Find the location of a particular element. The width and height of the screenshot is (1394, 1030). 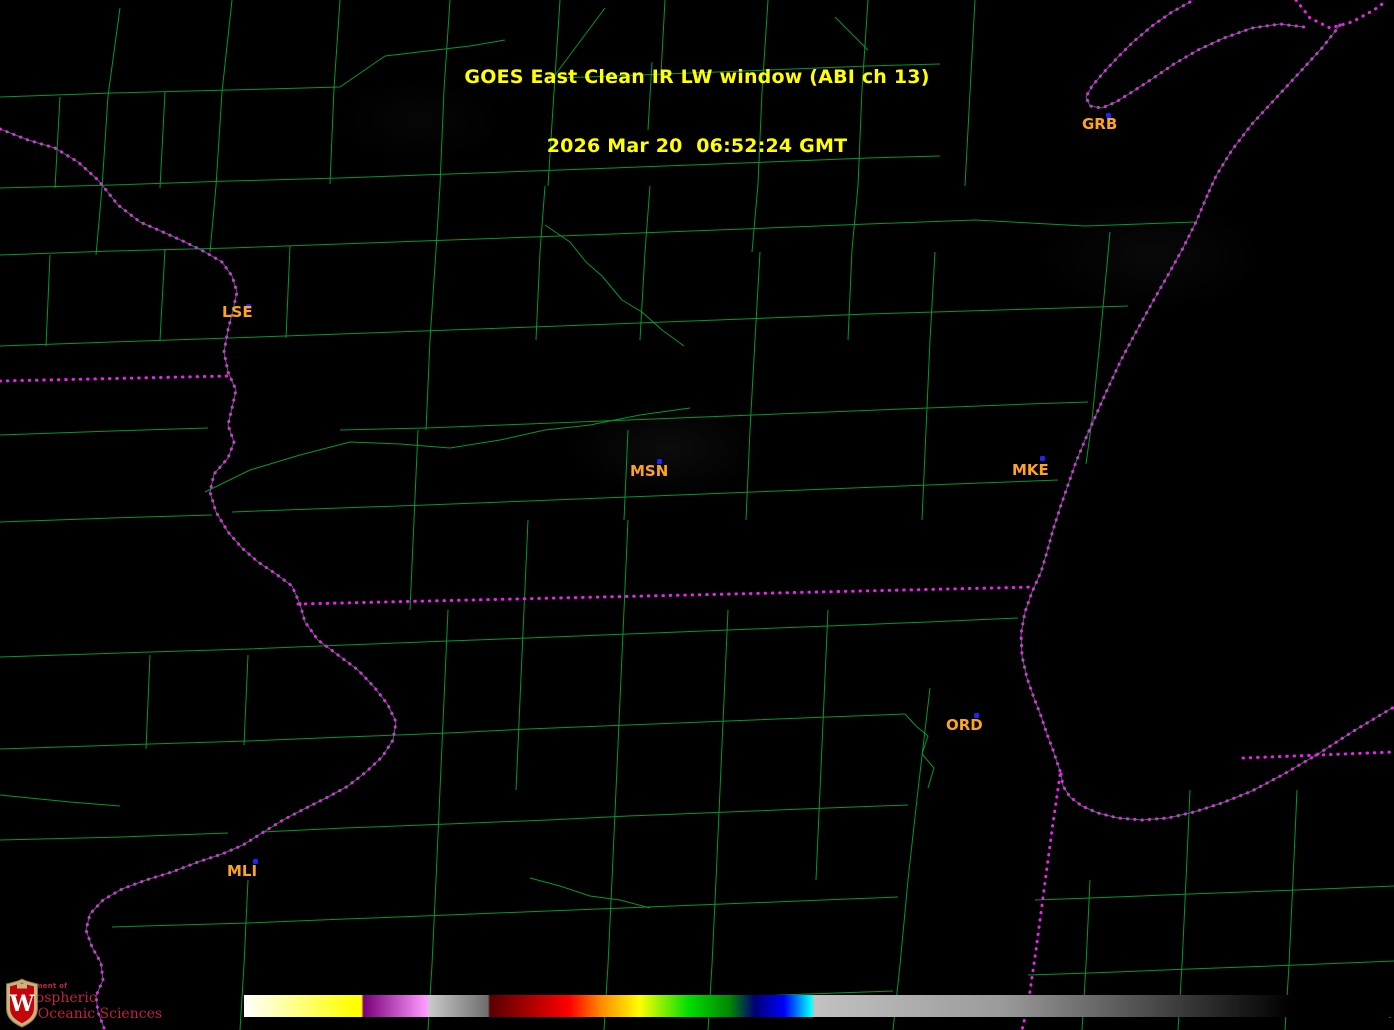

station-label-lse: LSE is located at coordinates (237, 312).